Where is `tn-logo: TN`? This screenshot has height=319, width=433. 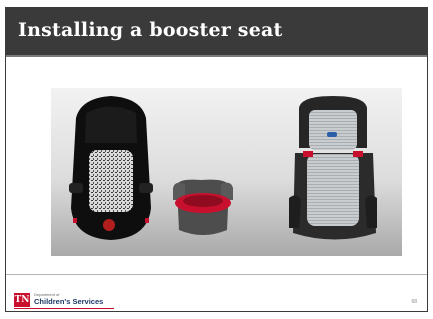
tn-logo: TN is located at coordinates (22, 300).